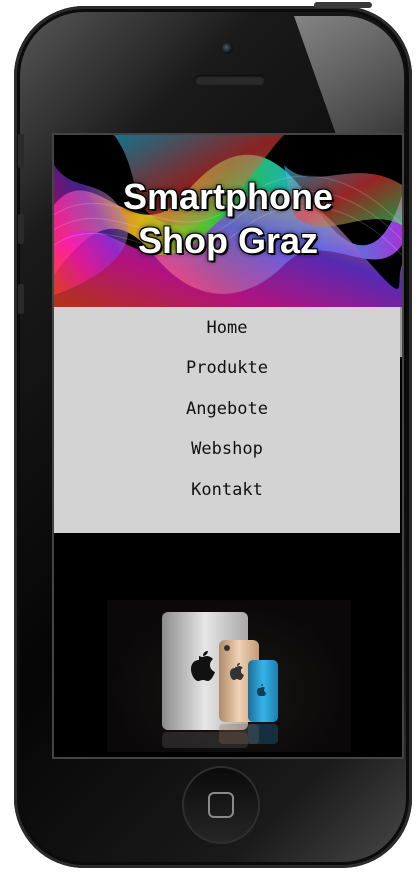 The height and width of the screenshot is (872, 420). I want to click on site-title-line1: Smartphone, so click(228, 196).